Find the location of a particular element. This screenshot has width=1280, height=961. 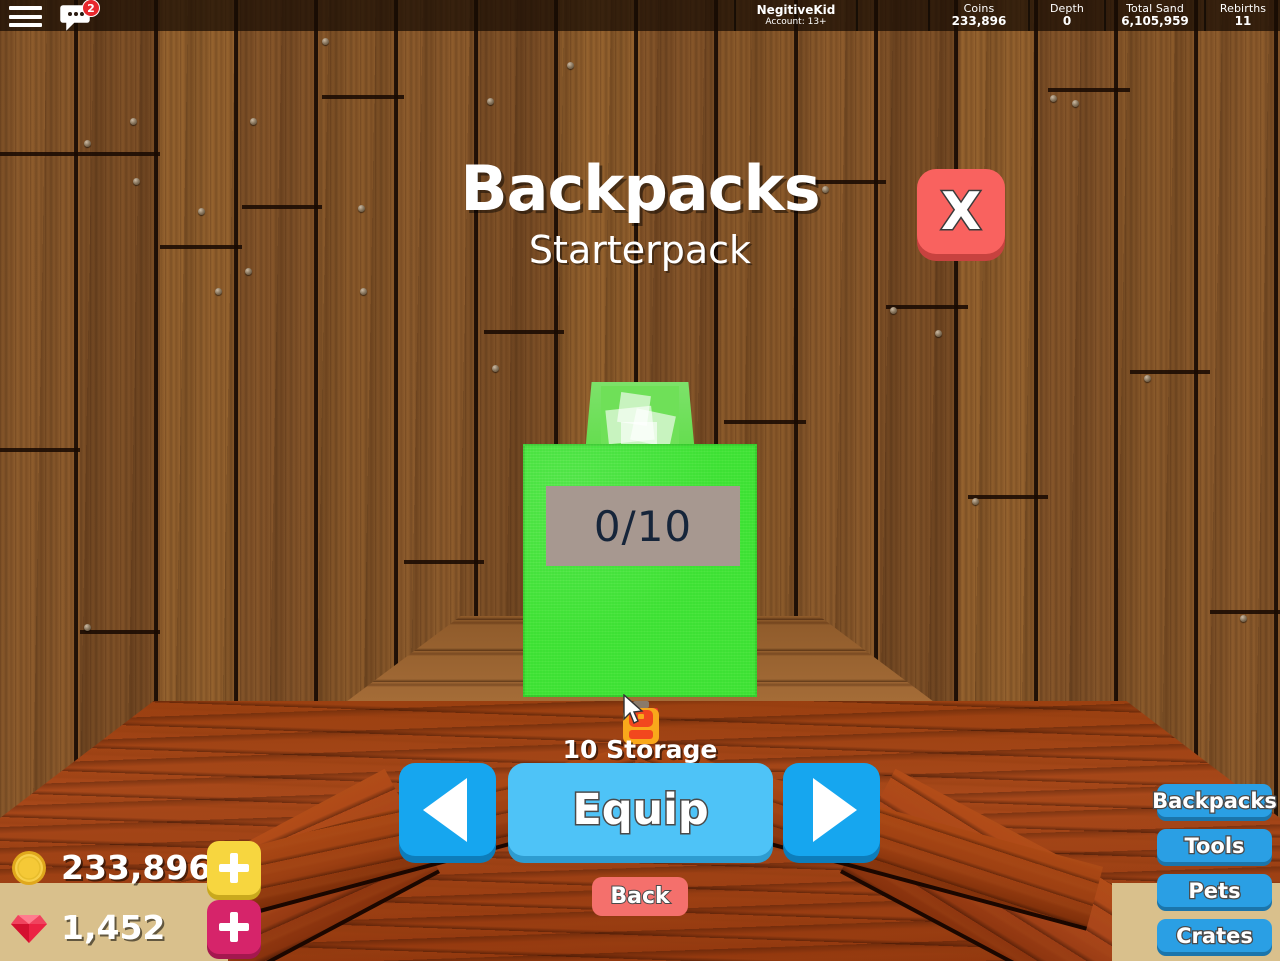

add-gems-button is located at coordinates (234, 927).